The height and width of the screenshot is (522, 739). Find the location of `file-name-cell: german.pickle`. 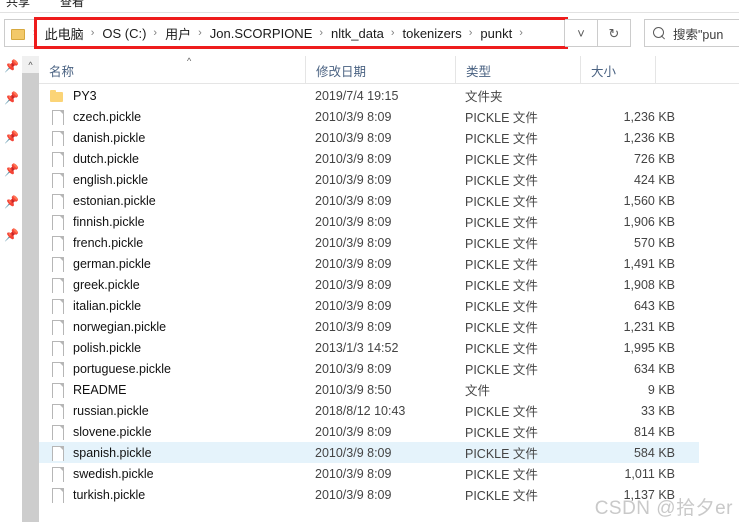

file-name-cell: german.pickle is located at coordinates (174, 264).